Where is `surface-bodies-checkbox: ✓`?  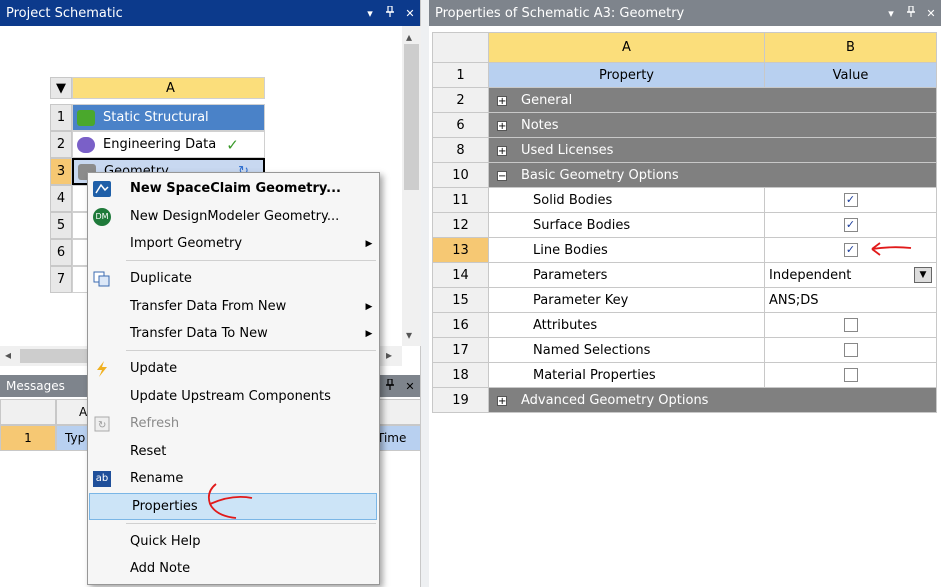
surface-bodies-checkbox: ✓ is located at coordinates (850, 225).